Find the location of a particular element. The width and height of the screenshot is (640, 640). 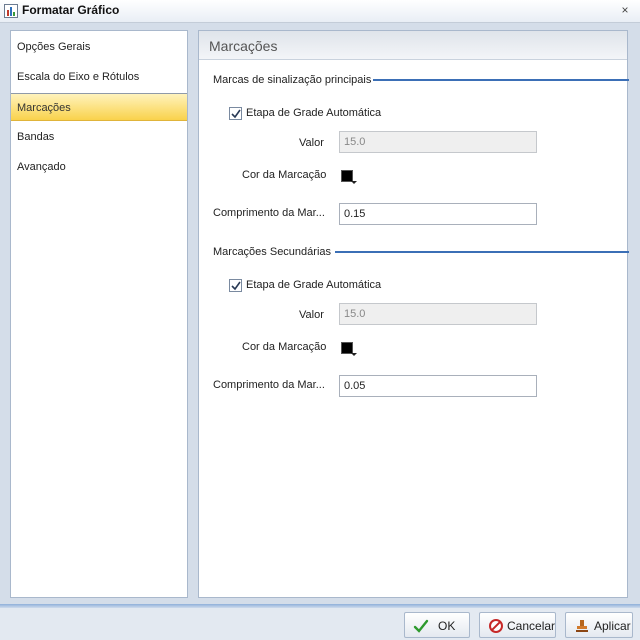

apply-stamp-icon is located at coordinates (582, 626).